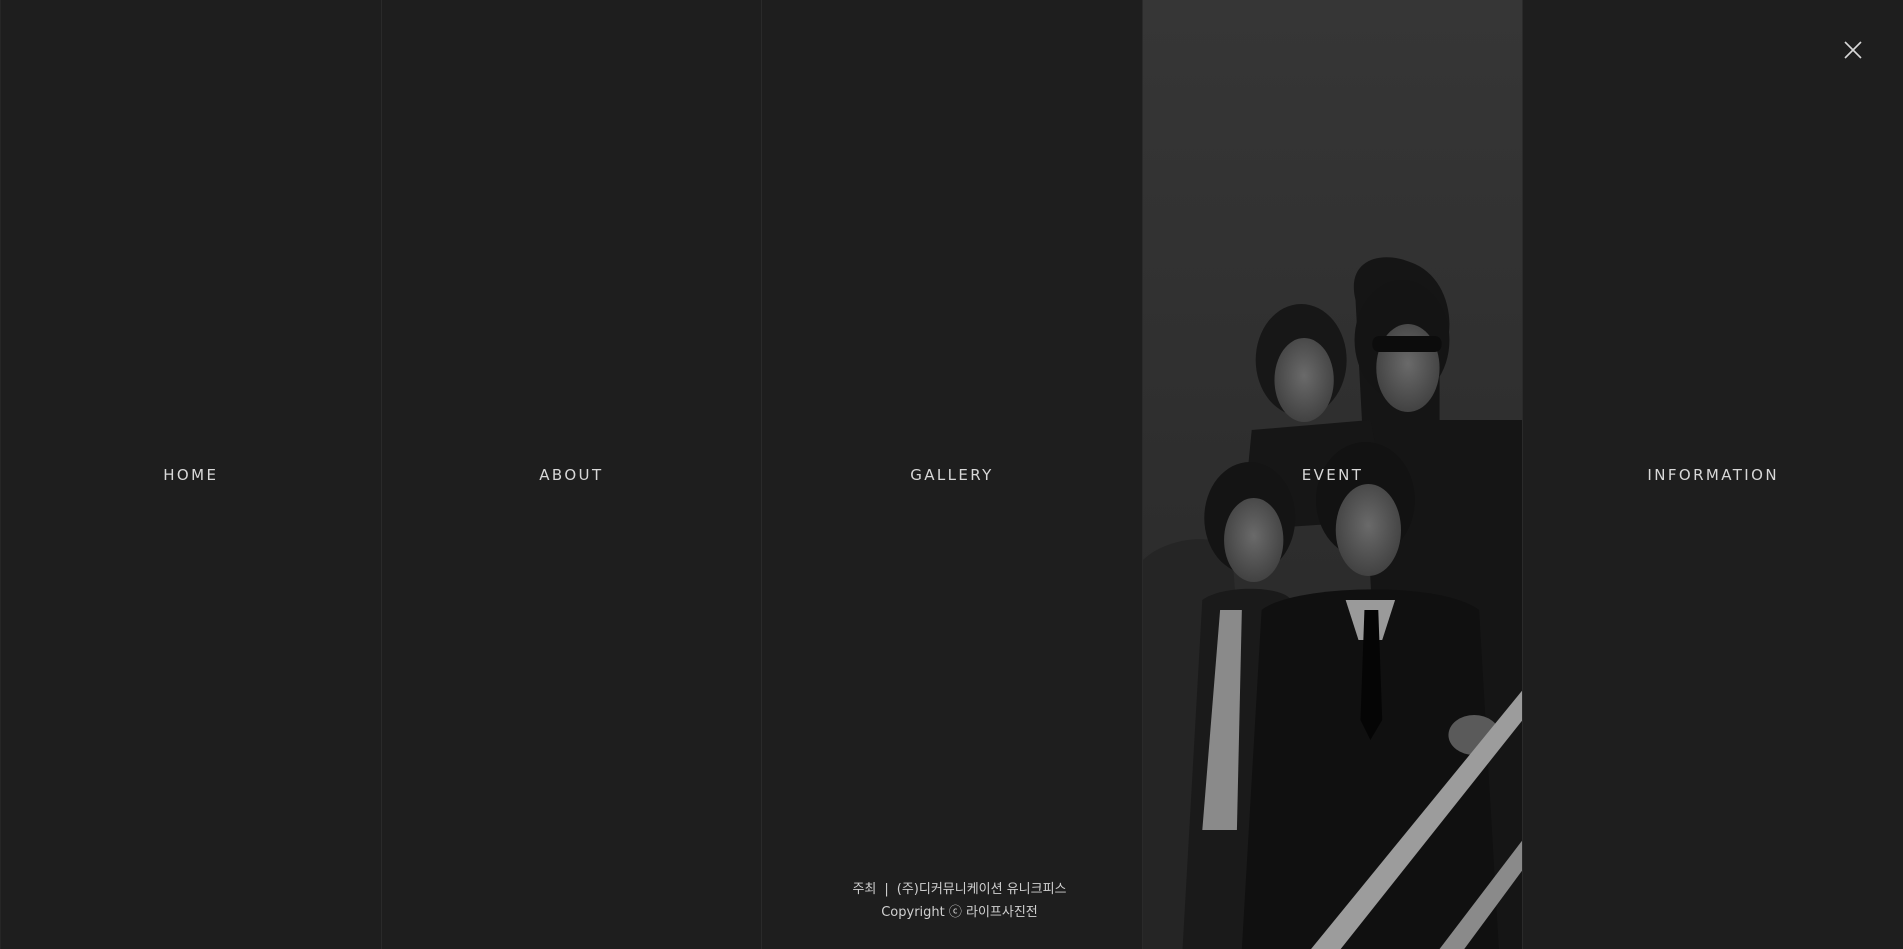 This screenshot has width=1903, height=949. I want to click on menu-label-information: INFORMATION, so click(1713, 475).